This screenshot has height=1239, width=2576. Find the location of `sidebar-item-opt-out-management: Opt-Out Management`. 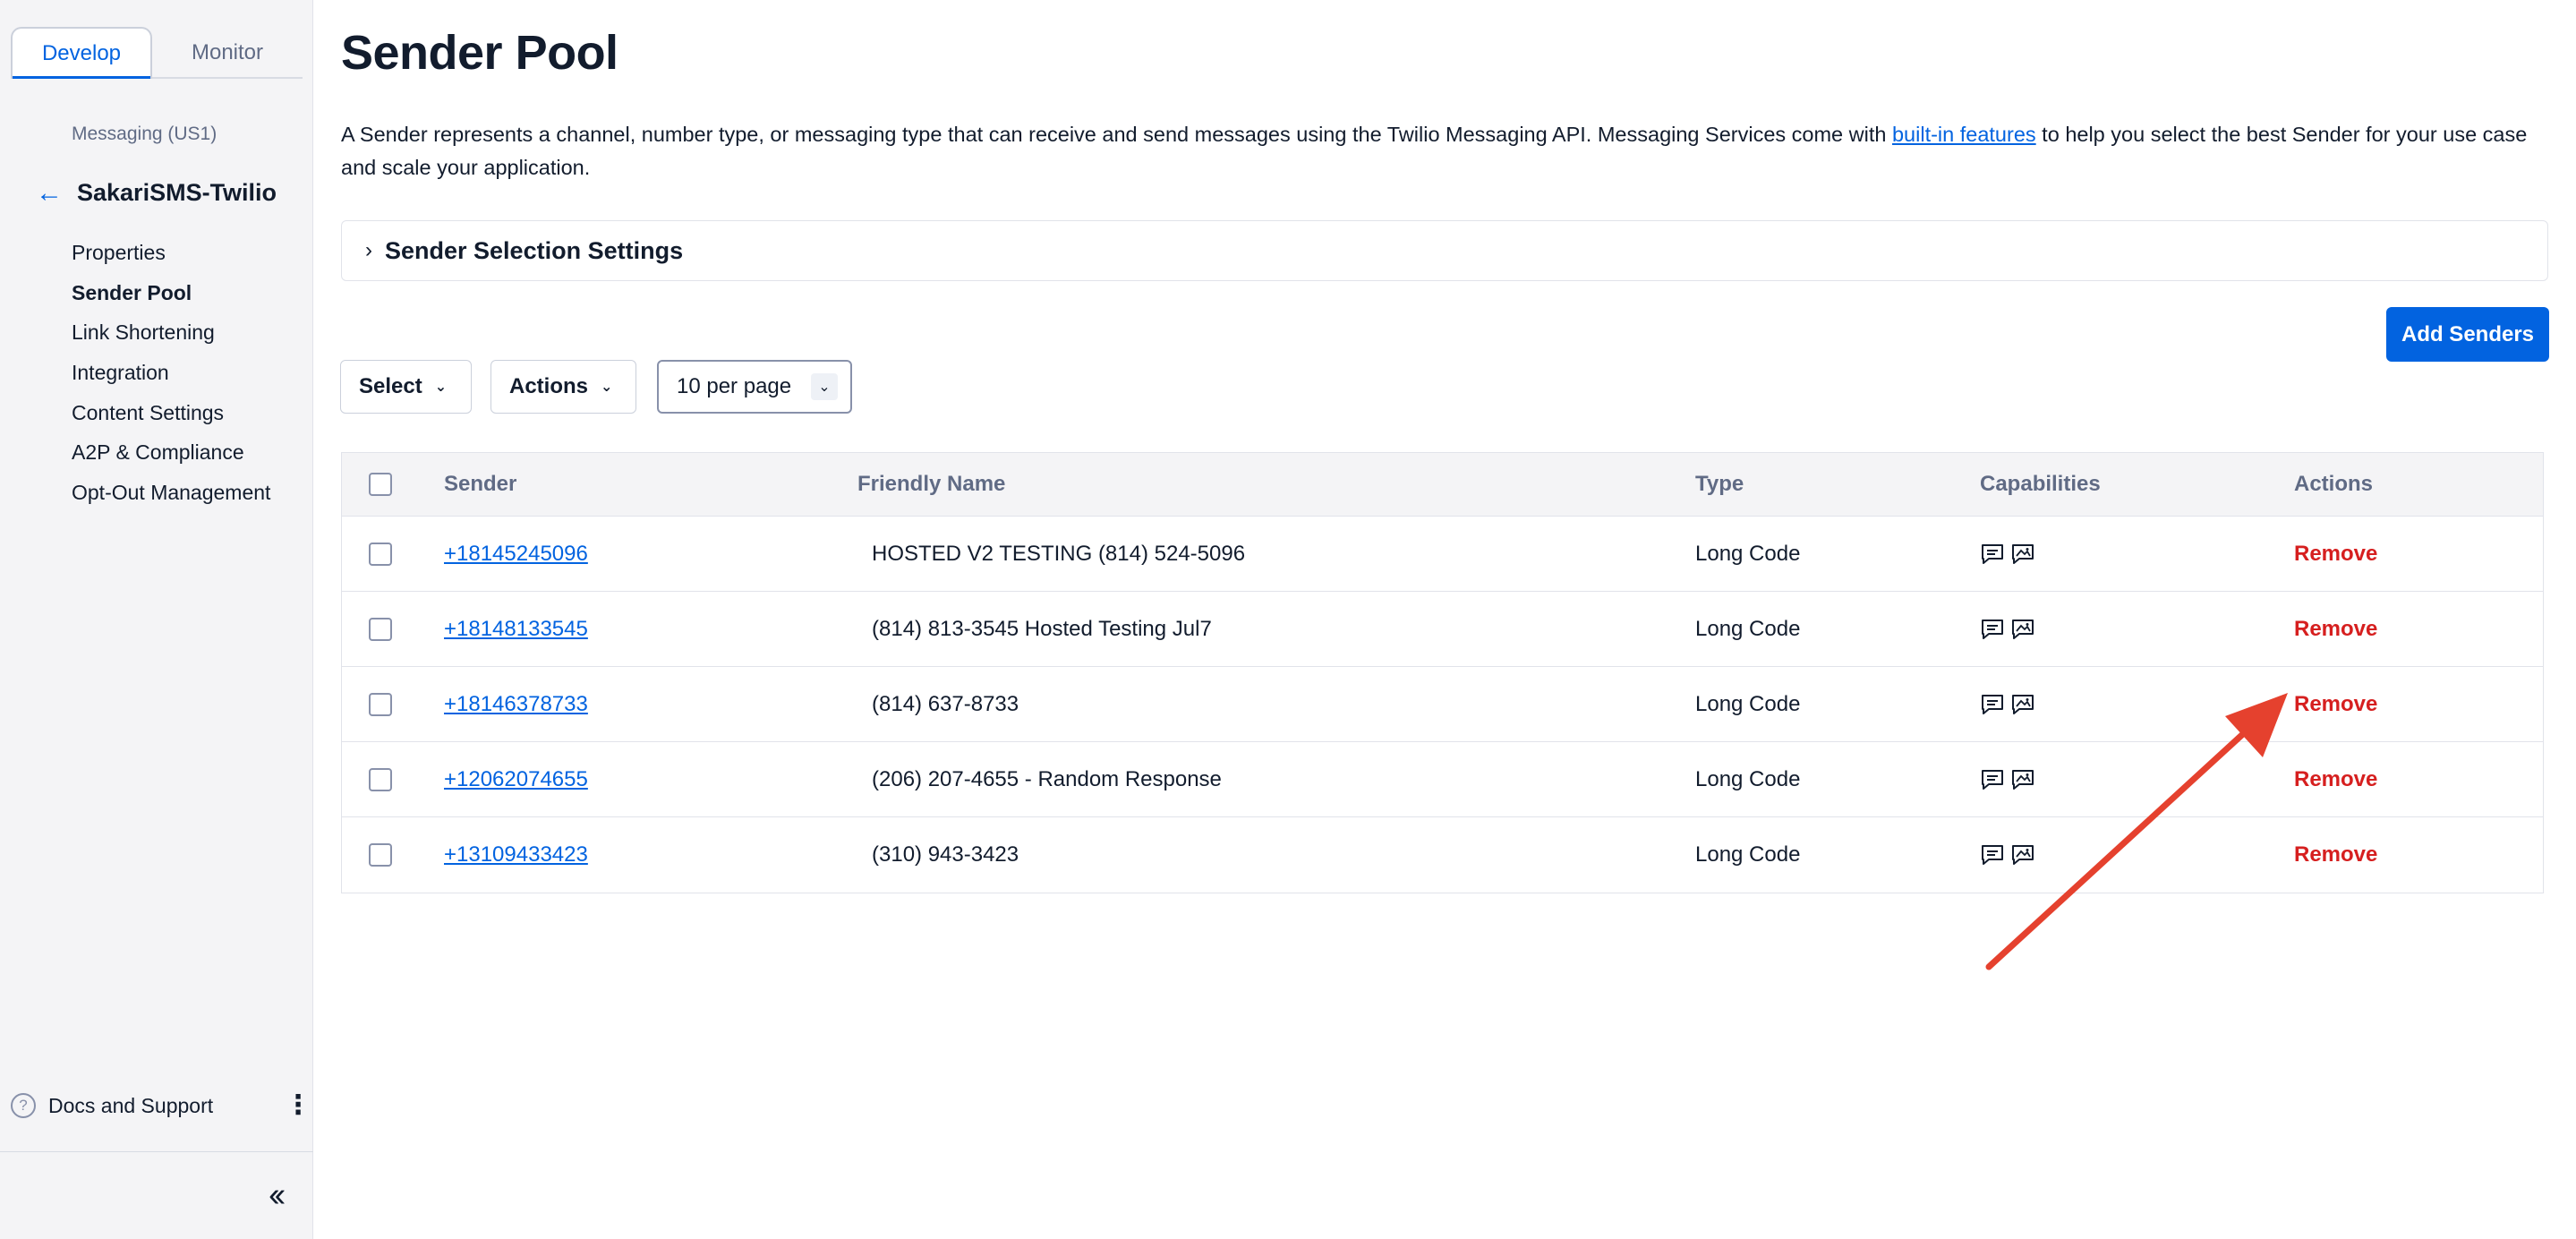

sidebar-item-opt-out-management: Opt-Out Management is located at coordinates (171, 494).